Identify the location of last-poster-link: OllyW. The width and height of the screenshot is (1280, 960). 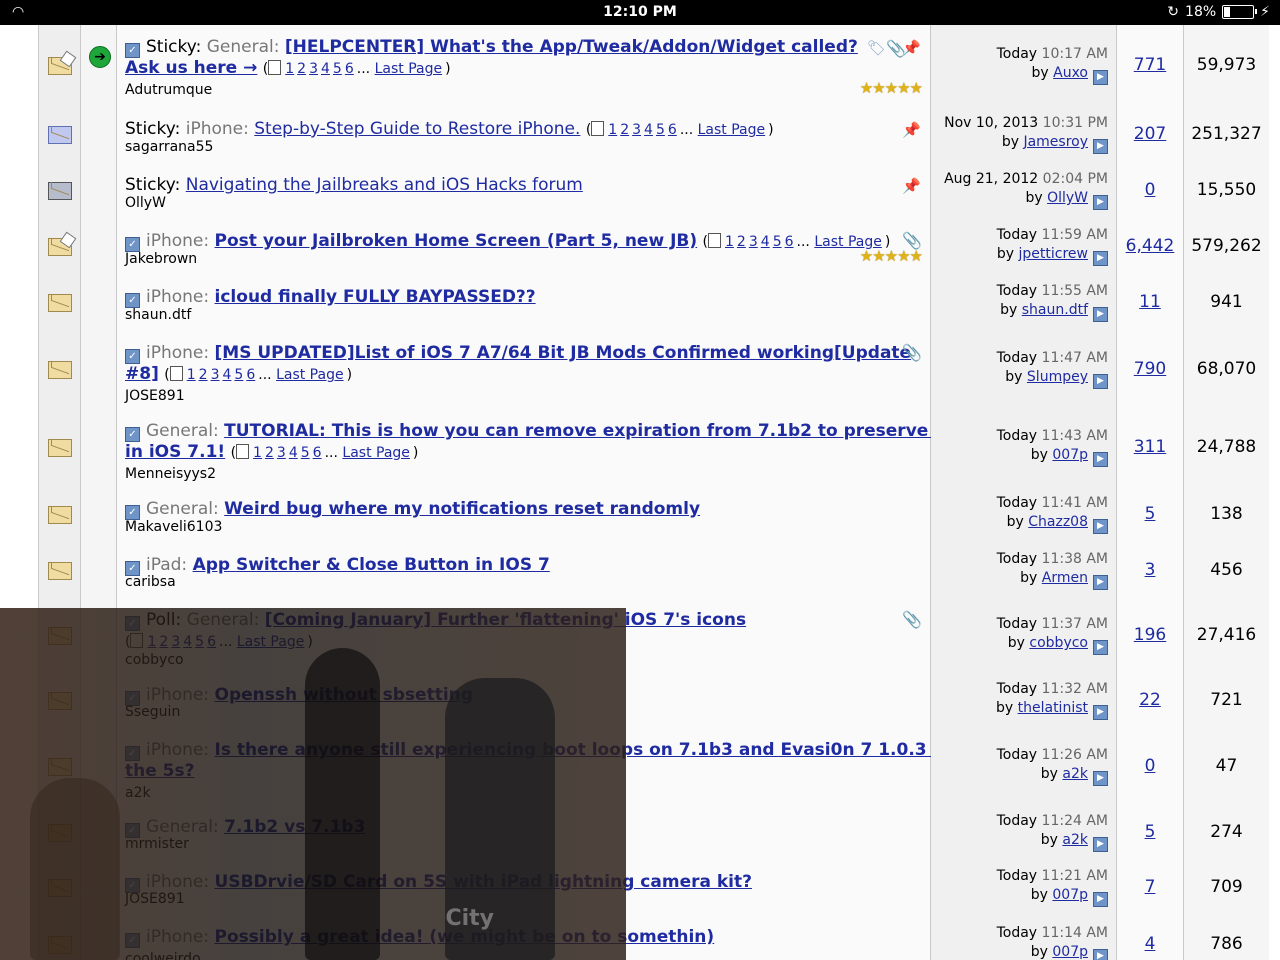
(1067, 198).